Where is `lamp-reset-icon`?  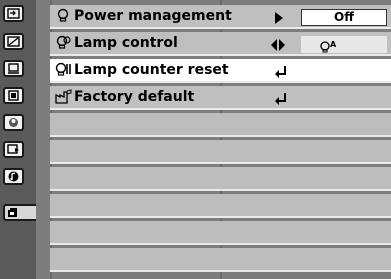 lamp-reset-icon is located at coordinates (64, 70).